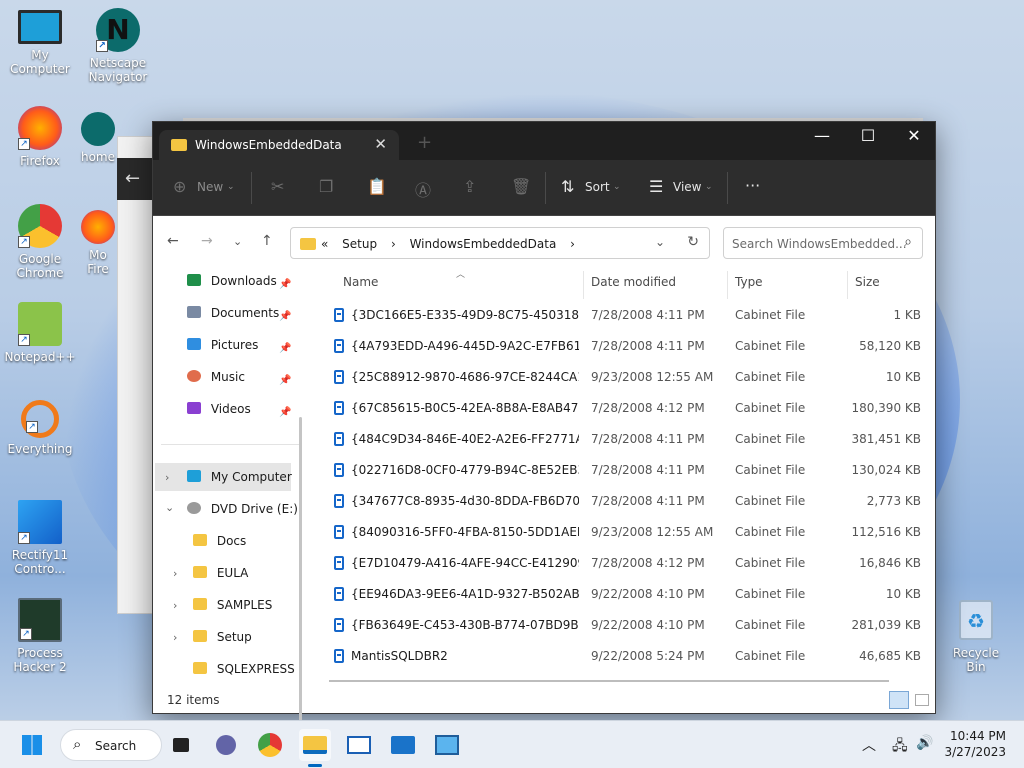 The image size is (1024, 768). I want to click on nav-item-my-computer: › My Computer, so click(223, 477).